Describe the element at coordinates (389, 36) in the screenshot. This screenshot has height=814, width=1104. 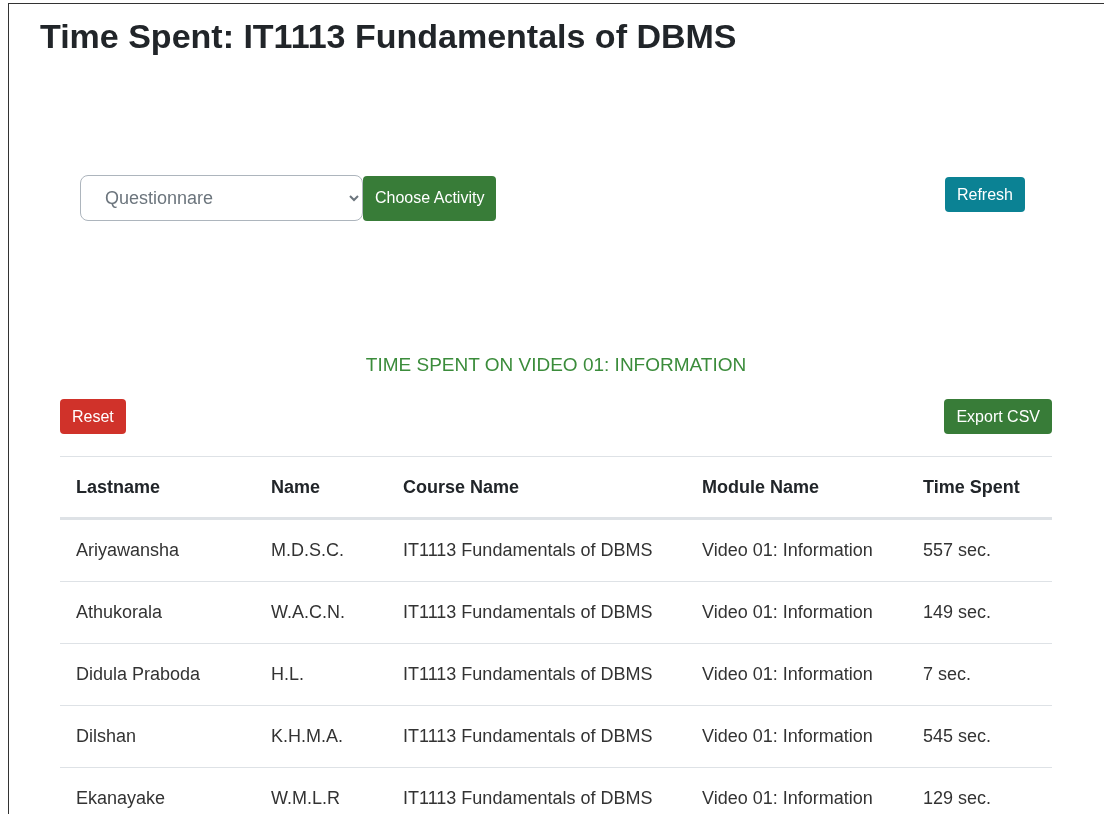
I see `page-title: Time Spent: IT1113 Fundamentals of DBMS` at that location.